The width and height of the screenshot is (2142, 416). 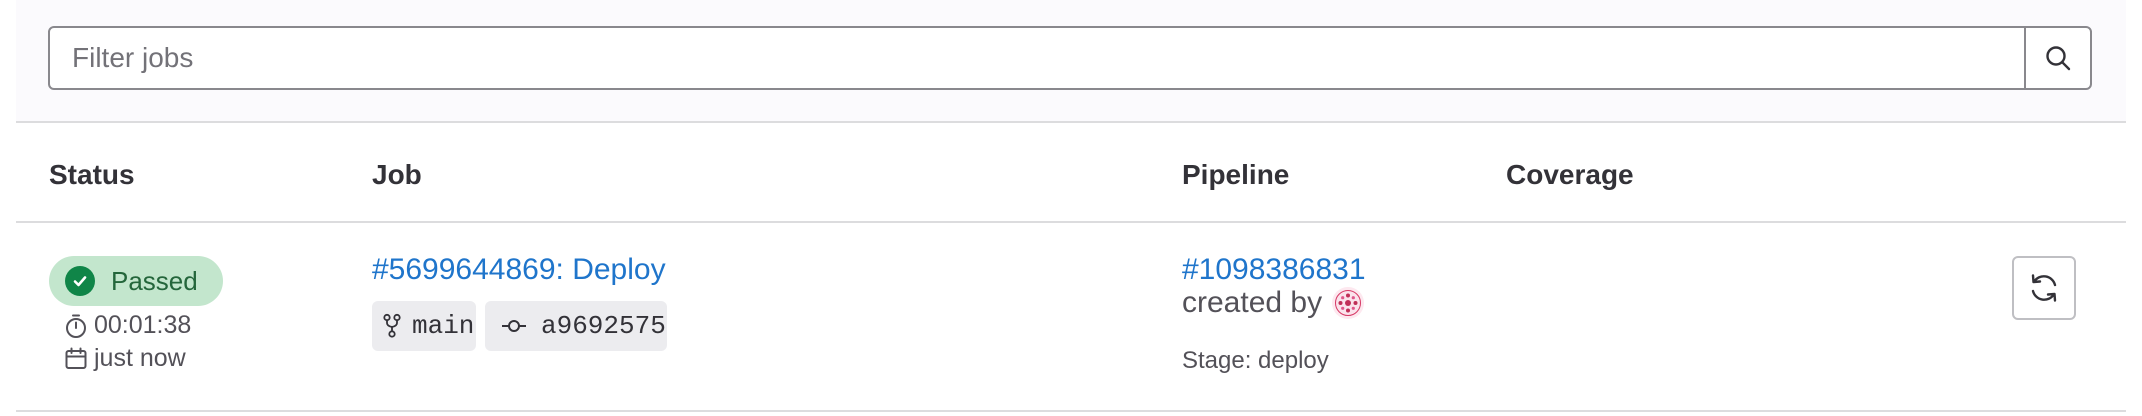 I want to click on finished-text: just now, so click(x=140, y=358).